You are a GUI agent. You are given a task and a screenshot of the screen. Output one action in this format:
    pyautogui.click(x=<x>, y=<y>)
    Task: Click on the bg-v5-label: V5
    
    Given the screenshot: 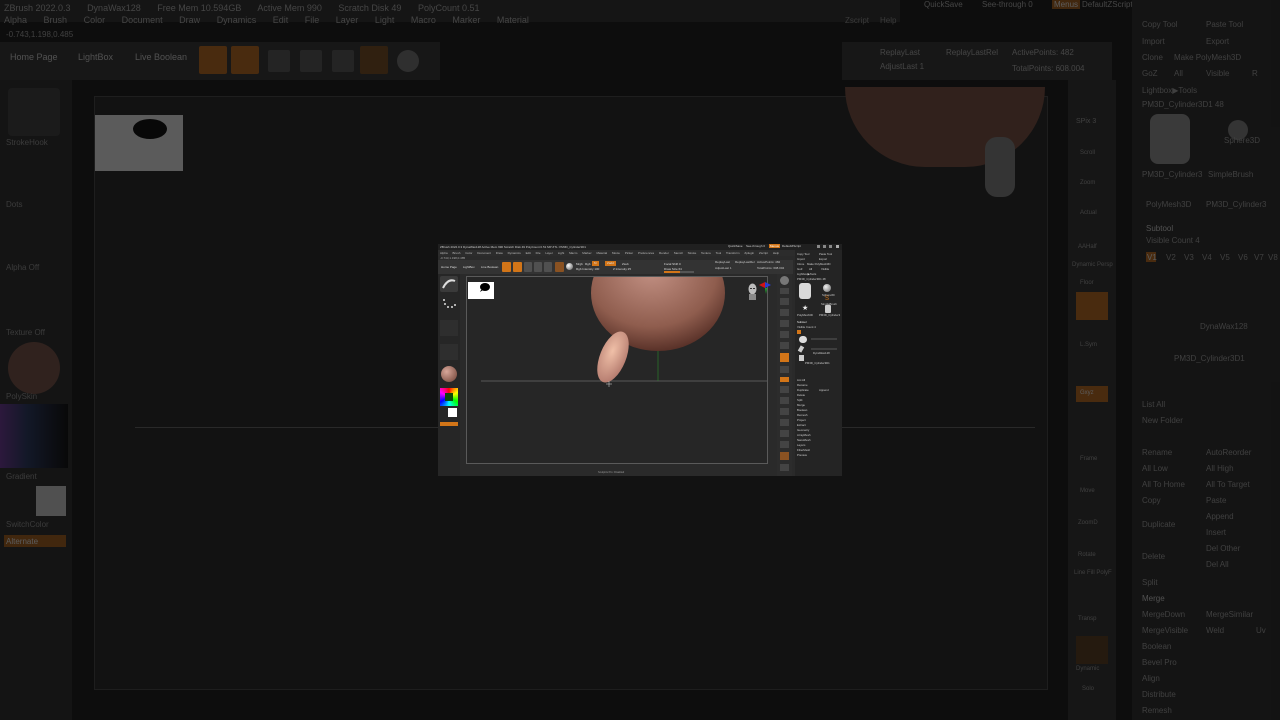 What is the action you would take?
    pyautogui.click(x=1225, y=257)
    